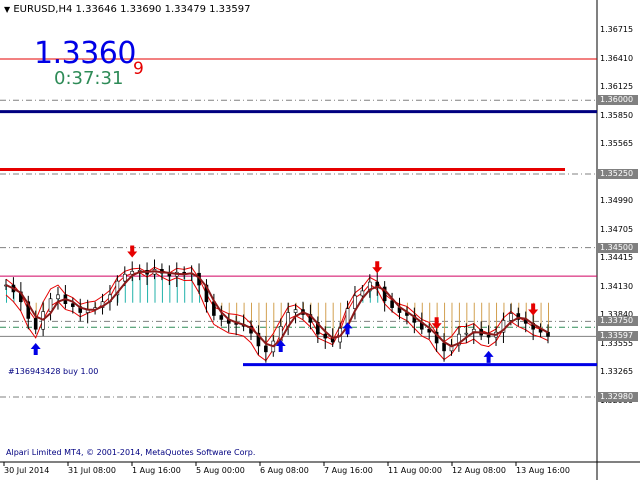 The image size is (640, 480). I want to click on time-tick-label: 11 Aug 00:00, so click(415, 470).